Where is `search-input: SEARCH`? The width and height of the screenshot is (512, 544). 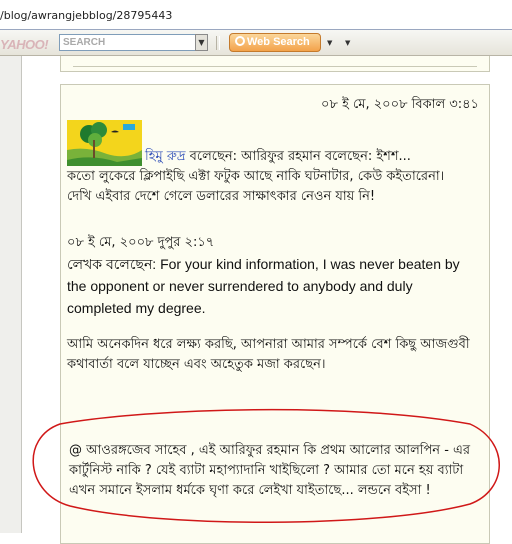
search-input: SEARCH is located at coordinates (128, 42).